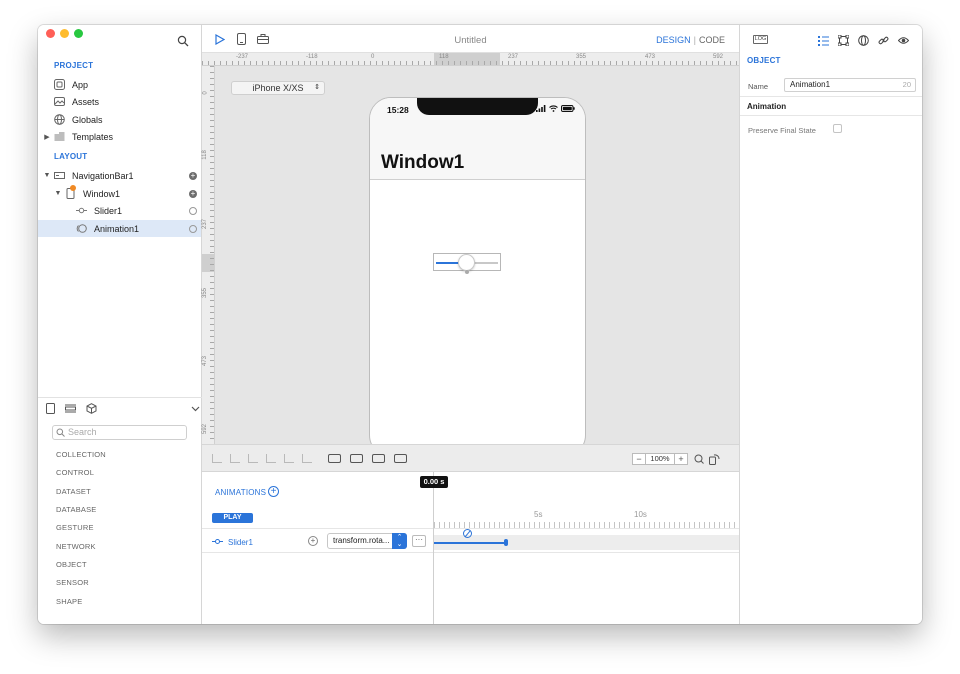 This screenshot has width=960, height=674. I want to click on library-category-control: CONTROL, so click(75, 472).